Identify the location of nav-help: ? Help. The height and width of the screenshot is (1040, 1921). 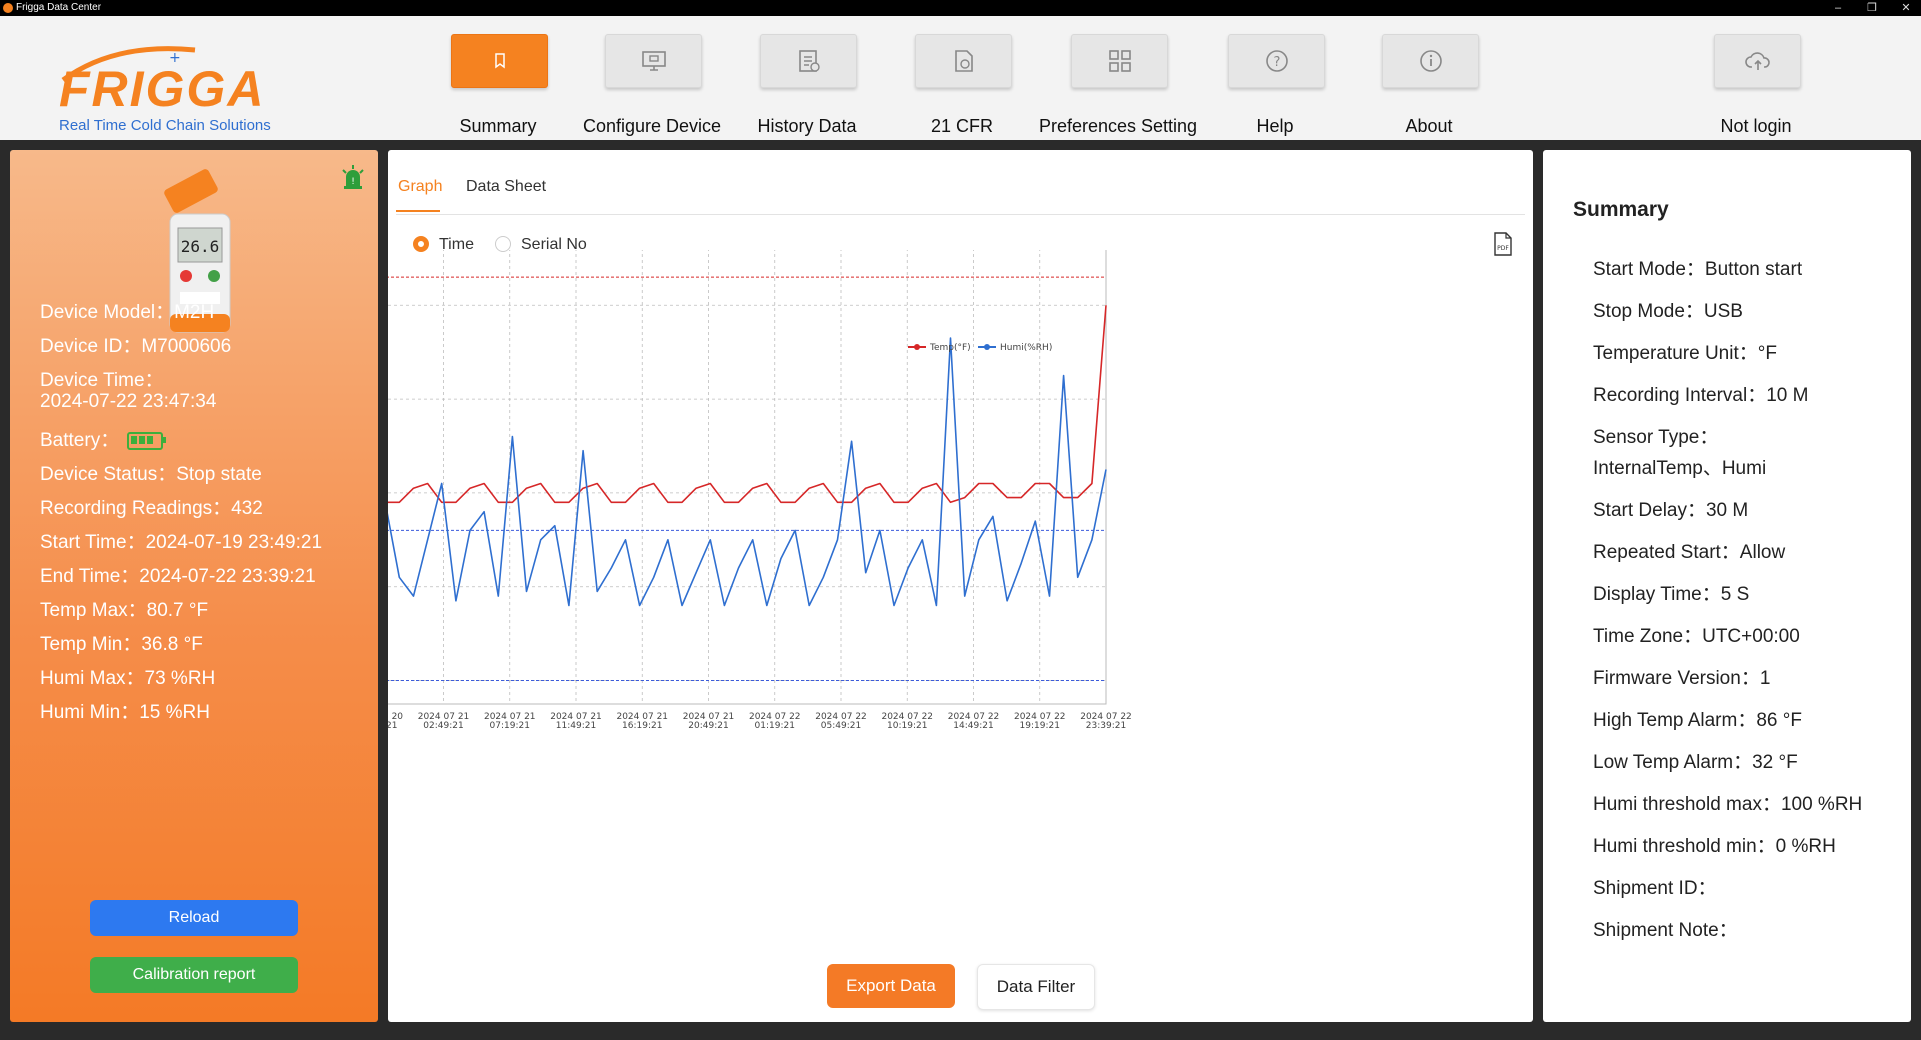
(1275, 86).